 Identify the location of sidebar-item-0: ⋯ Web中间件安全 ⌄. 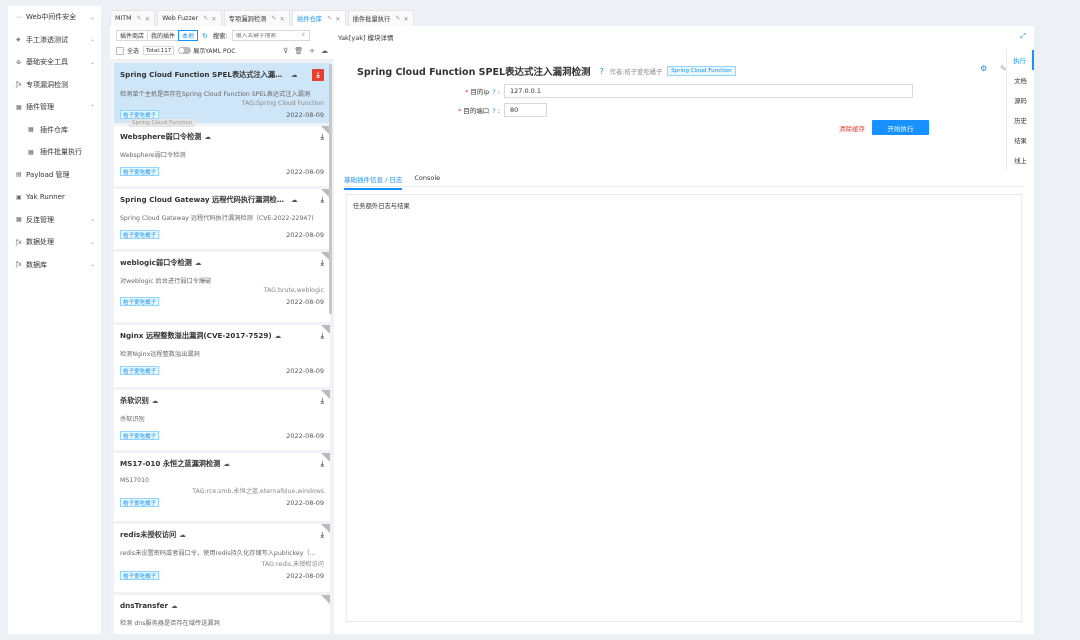
(54, 17).